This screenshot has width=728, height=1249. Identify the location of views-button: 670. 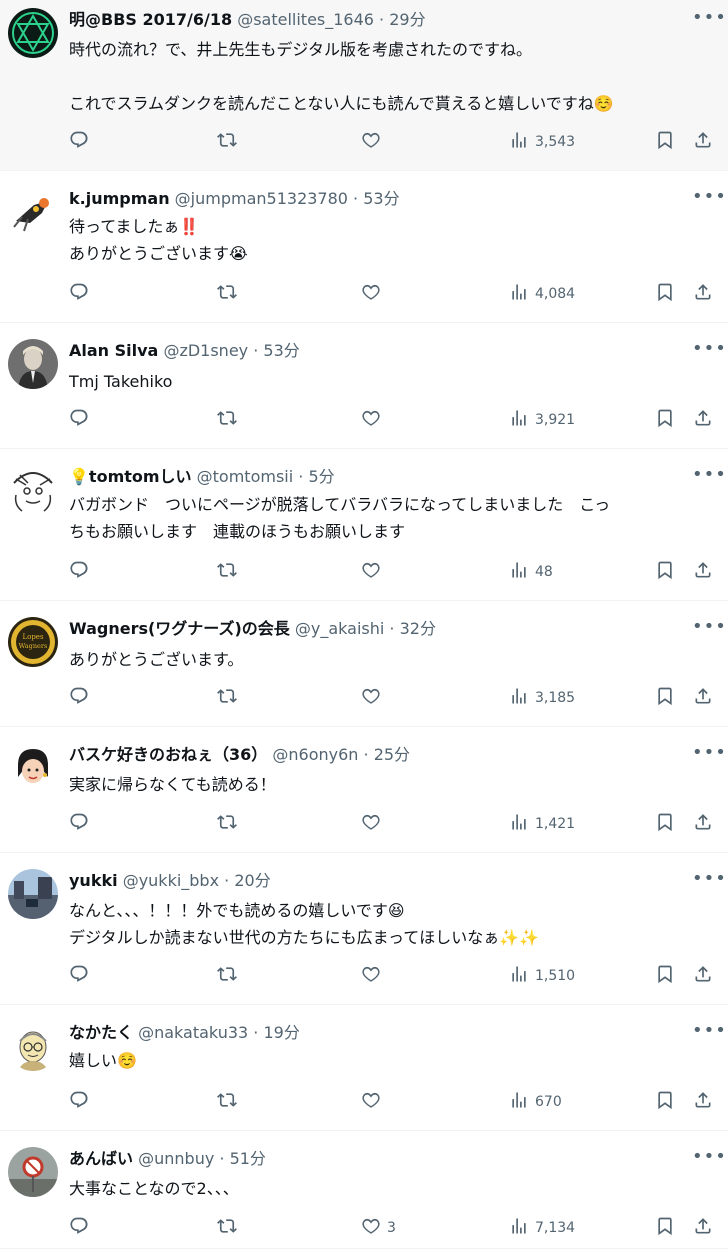
(535, 1102).